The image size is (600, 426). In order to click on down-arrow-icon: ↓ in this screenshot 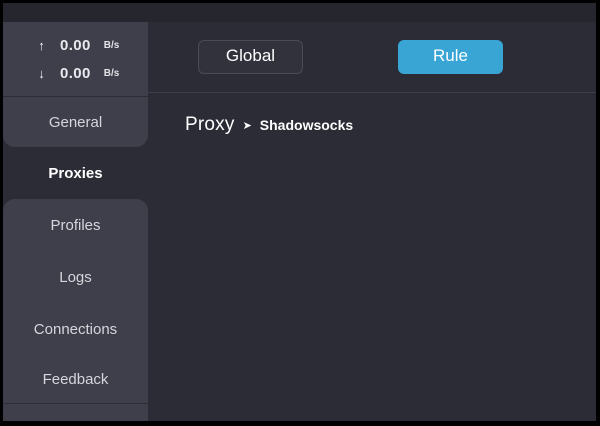, I will do `click(41, 73)`.